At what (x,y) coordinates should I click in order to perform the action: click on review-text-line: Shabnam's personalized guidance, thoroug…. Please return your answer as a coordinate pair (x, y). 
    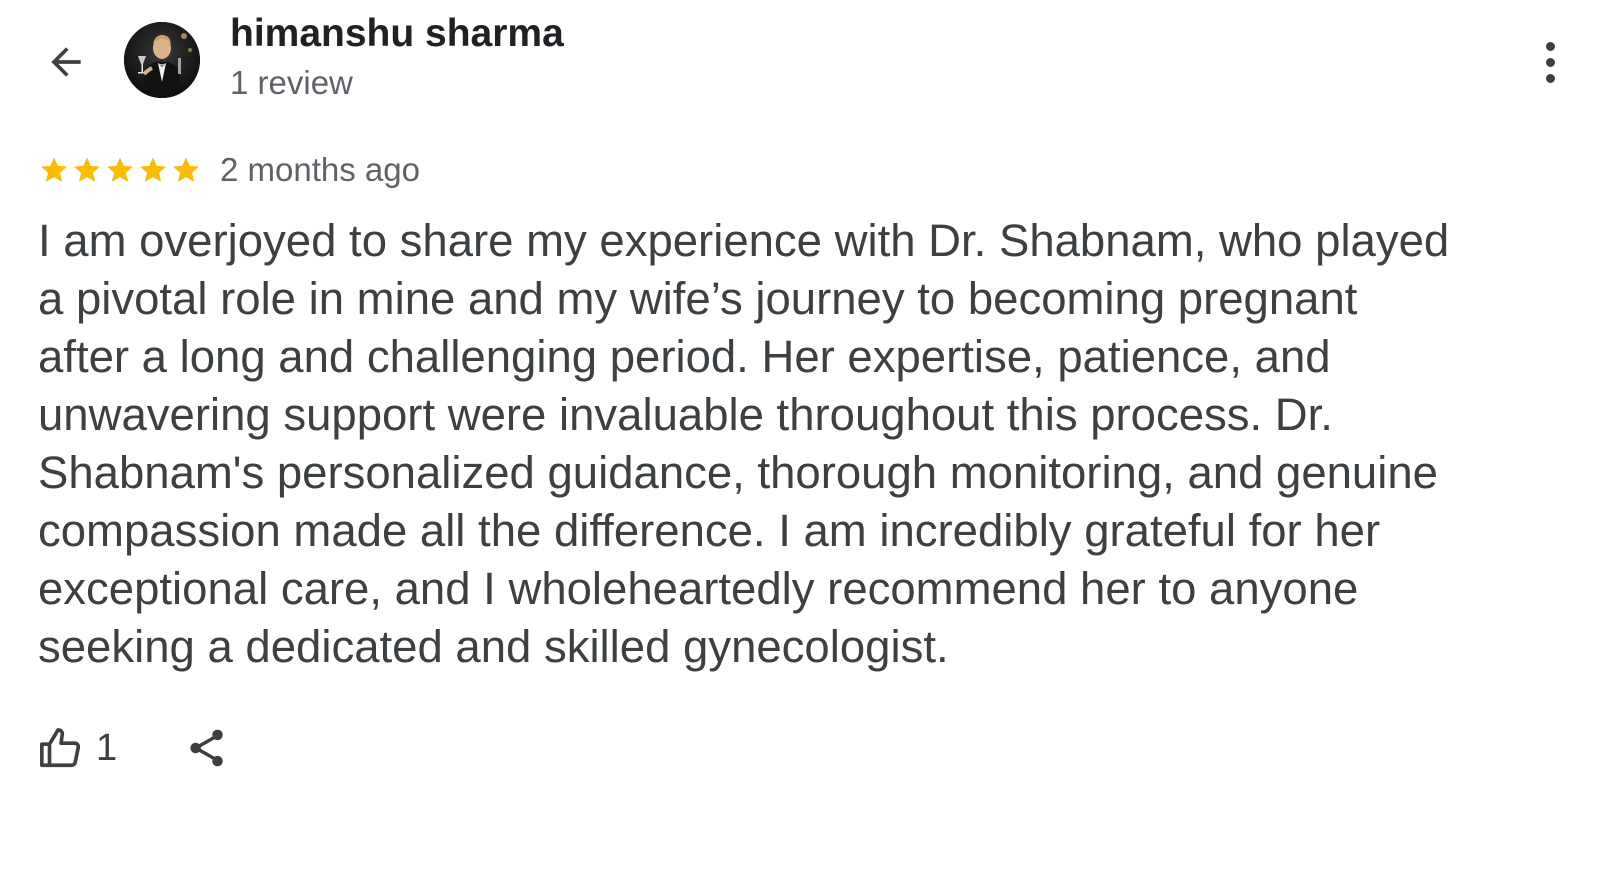
    Looking at the image, I should click on (738, 472).